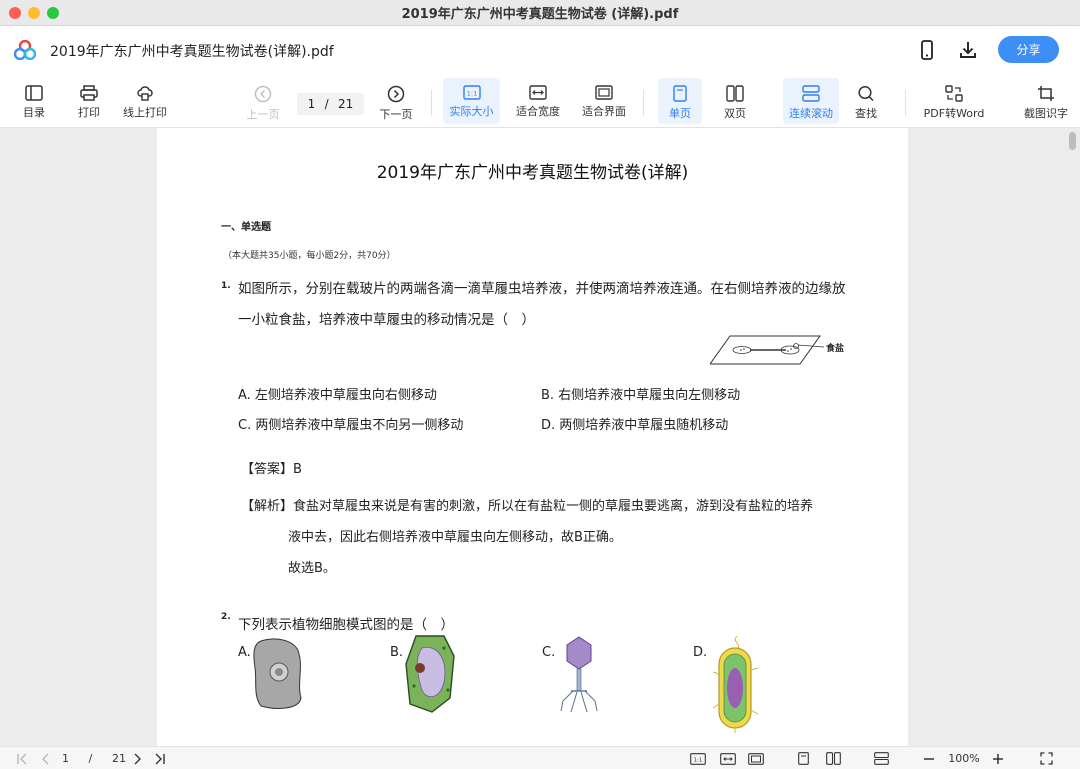  What do you see at coordinates (192, 52) in the screenshot?
I see `document-name: 2019年广东广州中考真题生物试卷(详解).pdf` at bounding box center [192, 52].